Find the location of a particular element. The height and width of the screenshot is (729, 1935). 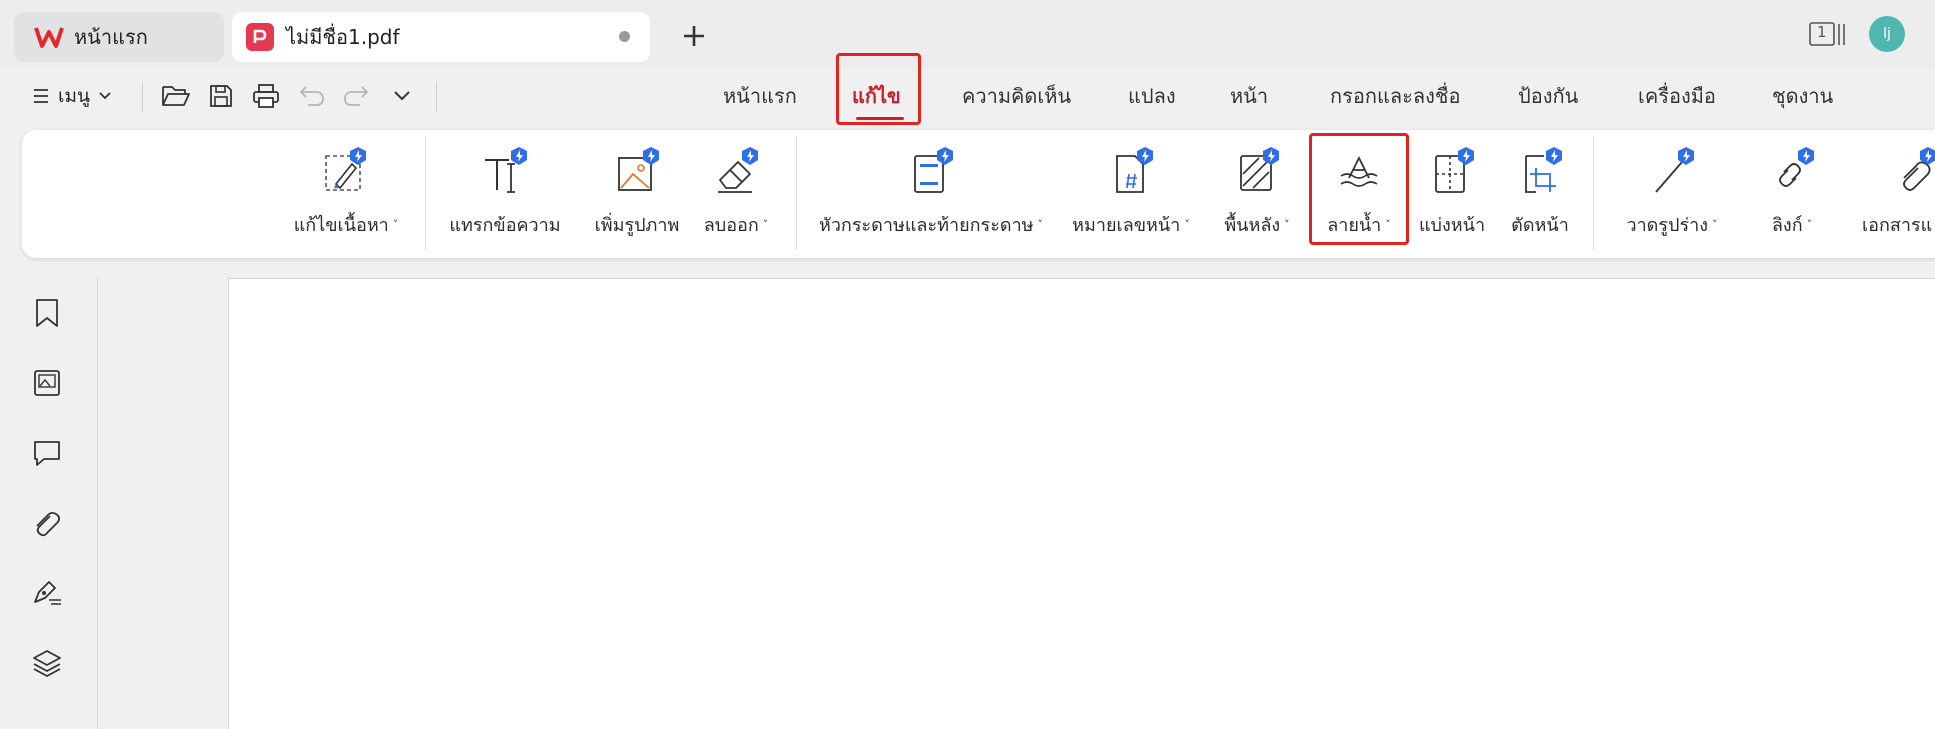

more-tools-button is located at coordinates (402, 96).